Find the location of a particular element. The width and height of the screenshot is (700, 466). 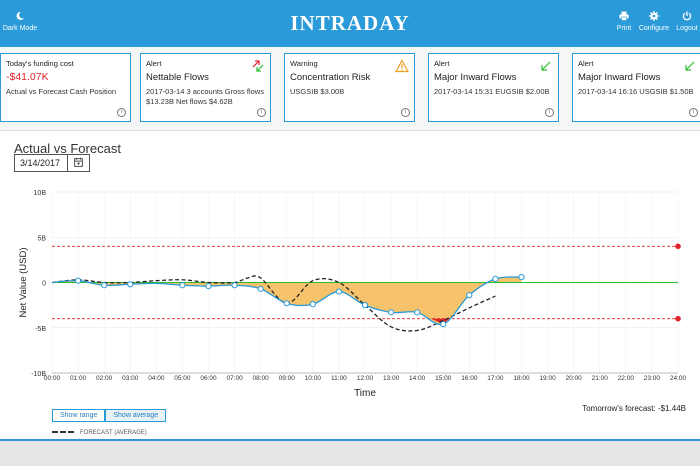

x-tick-label: 13:00 is located at coordinates (391, 378).